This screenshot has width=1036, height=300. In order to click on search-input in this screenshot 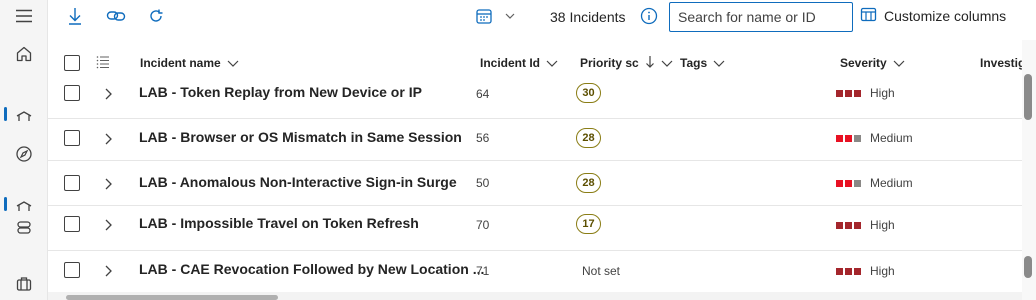, I will do `click(761, 17)`.